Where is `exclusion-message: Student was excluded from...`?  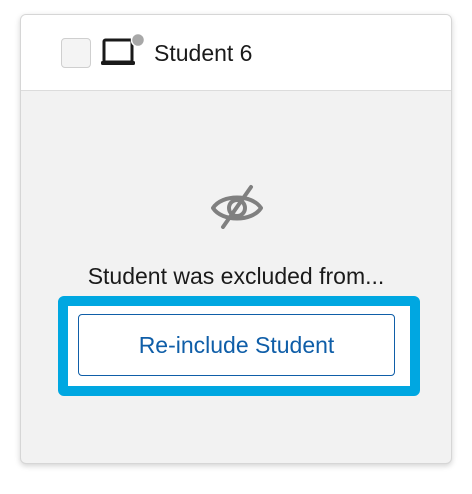
exclusion-message: Student was excluded from... is located at coordinates (236, 276).